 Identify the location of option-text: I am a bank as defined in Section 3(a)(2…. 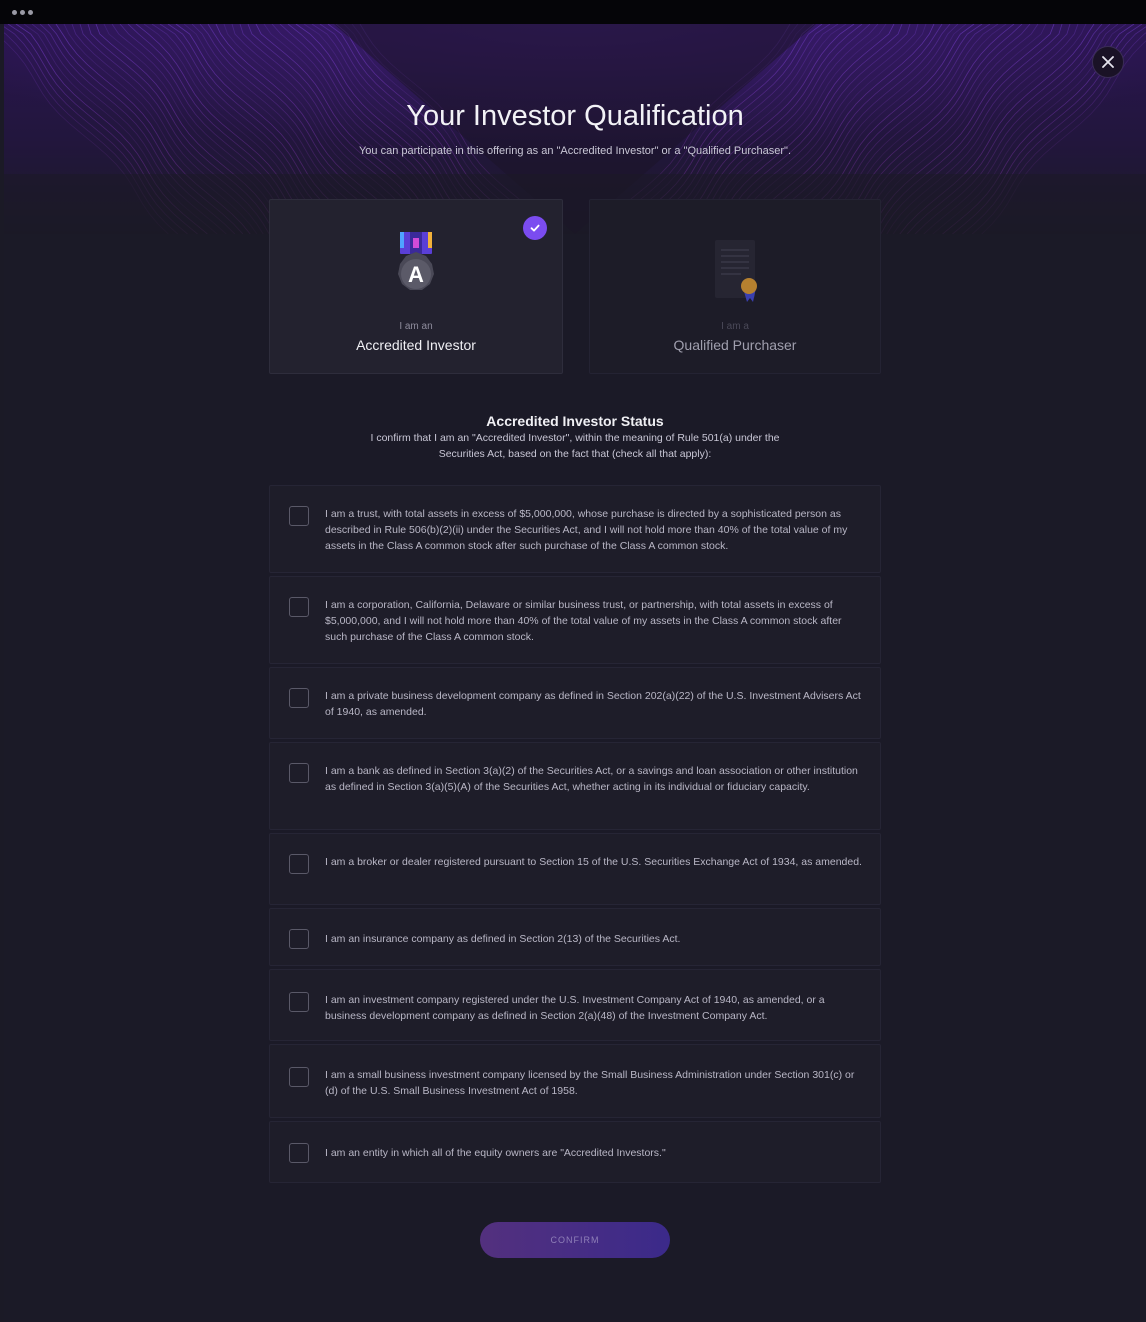
(591, 779).